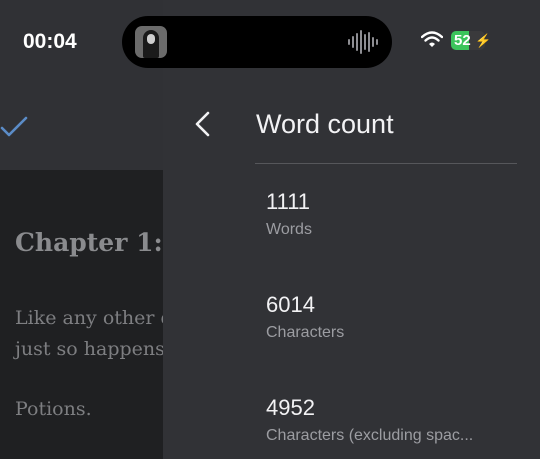 This screenshot has width=540, height=459. What do you see at coordinates (288, 201) in the screenshot?
I see `stat-value: 1111` at bounding box center [288, 201].